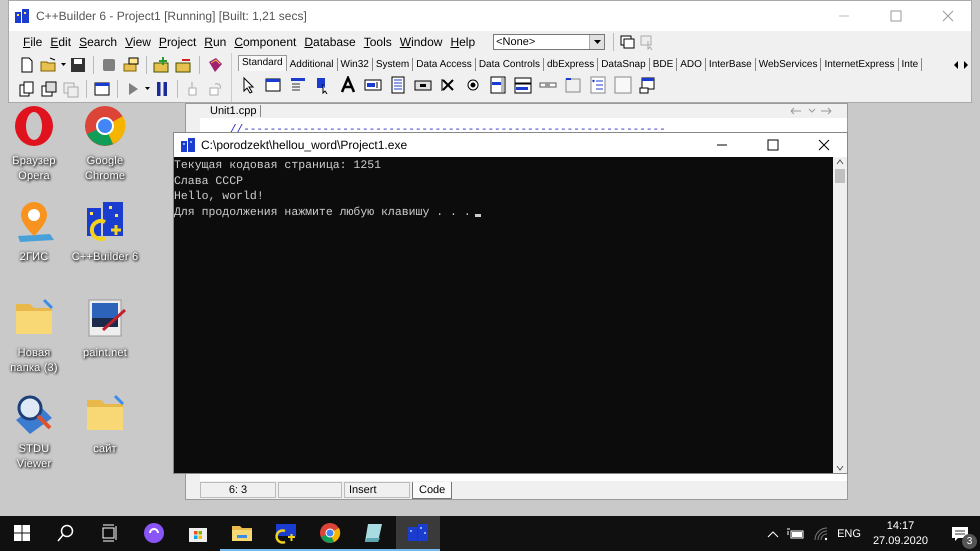  Describe the element at coordinates (138, 42) in the screenshot. I see `menu-item: View` at that location.